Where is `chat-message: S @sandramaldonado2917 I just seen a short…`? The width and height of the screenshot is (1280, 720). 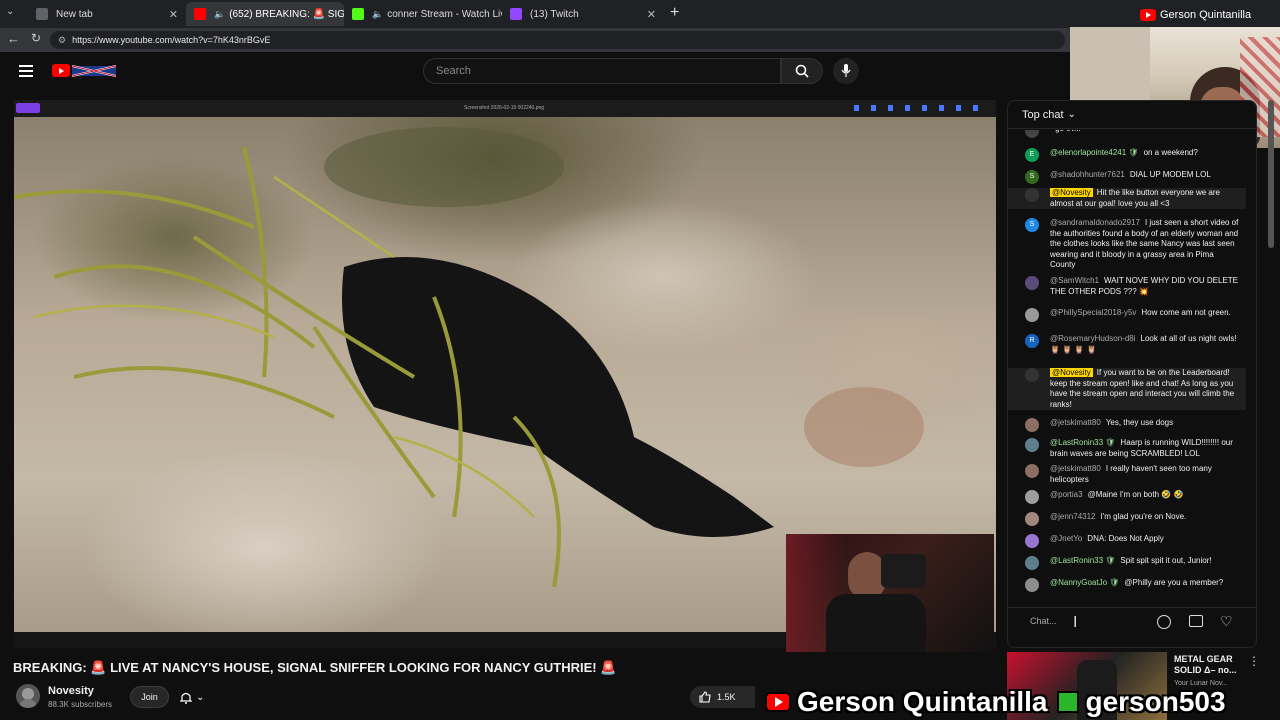
chat-message: S @sandramaldonado2917 I just seen a short… is located at coordinates (1127, 244).